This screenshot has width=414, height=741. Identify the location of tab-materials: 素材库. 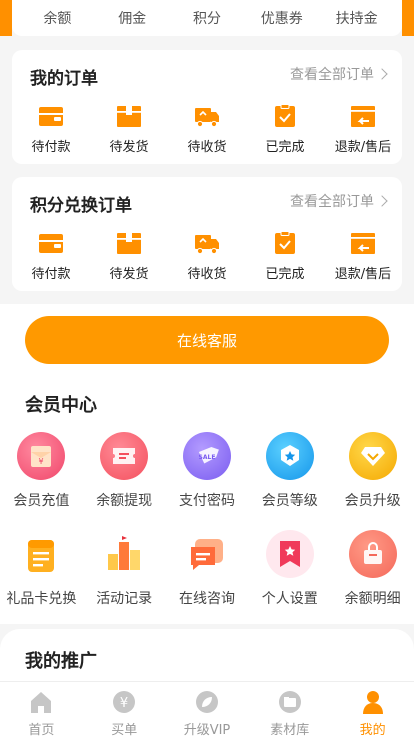
(289, 711).